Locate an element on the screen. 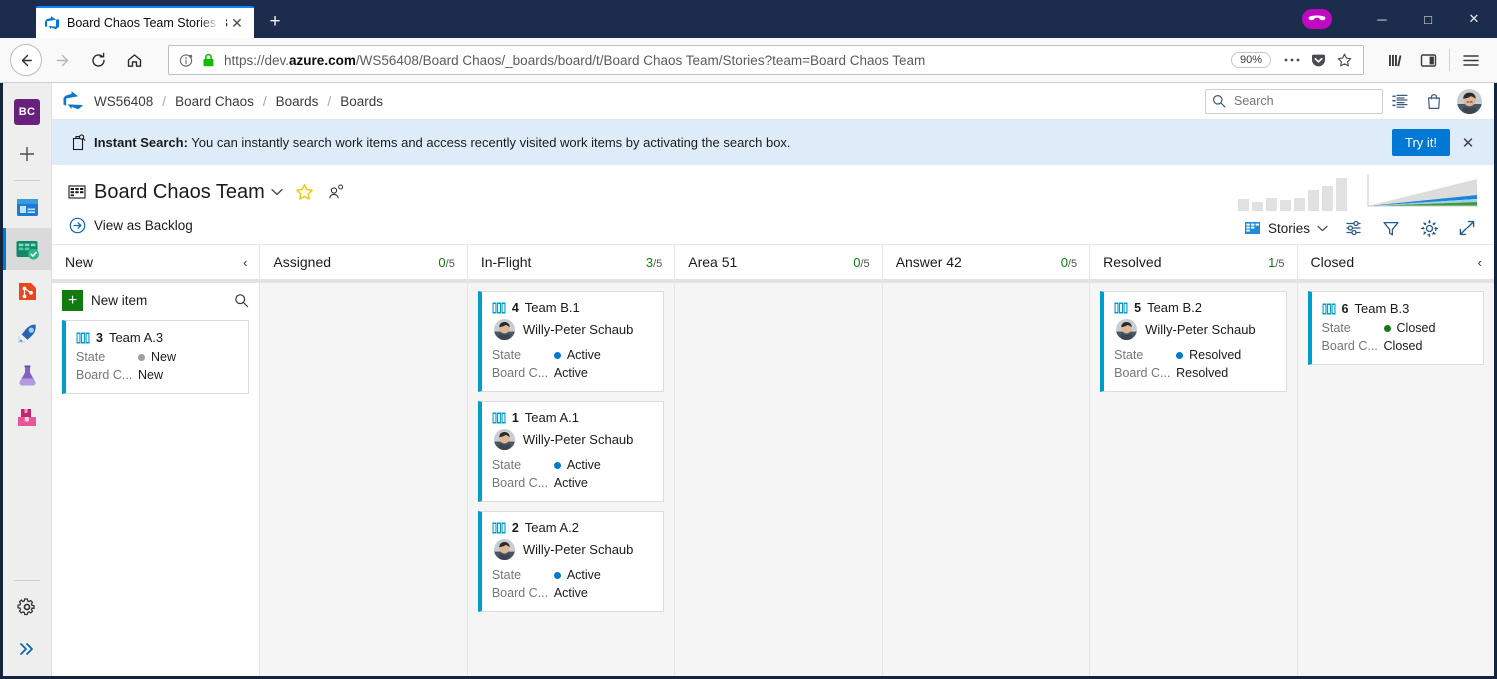  user-avatar is located at coordinates (1469, 101).